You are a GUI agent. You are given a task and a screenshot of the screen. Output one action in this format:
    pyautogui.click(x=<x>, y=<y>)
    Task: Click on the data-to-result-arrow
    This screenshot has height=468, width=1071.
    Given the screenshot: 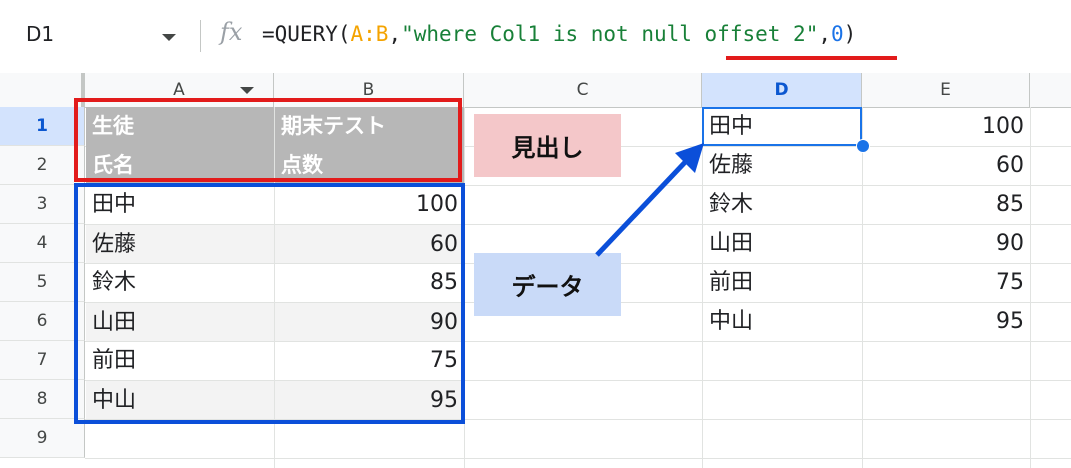 What is the action you would take?
    pyautogui.click(x=649, y=200)
    